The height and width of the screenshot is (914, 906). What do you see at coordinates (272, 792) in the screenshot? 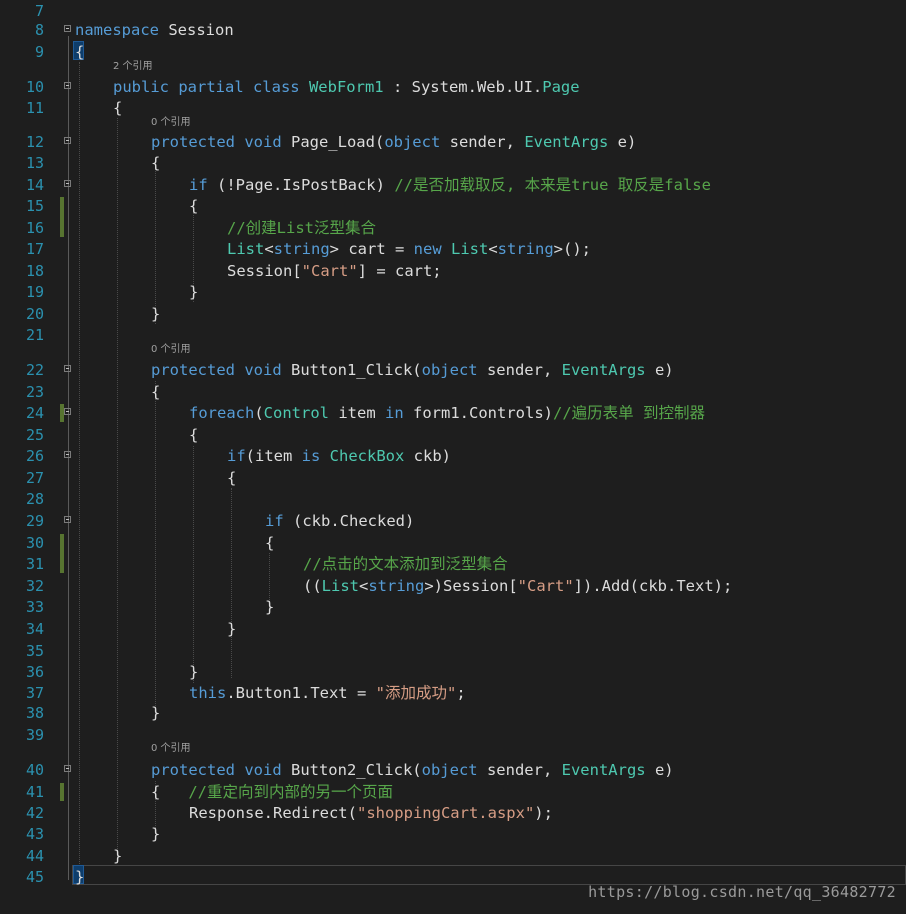
I see `code-text: { //重定向到内部的另一个页面` at bounding box center [272, 792].